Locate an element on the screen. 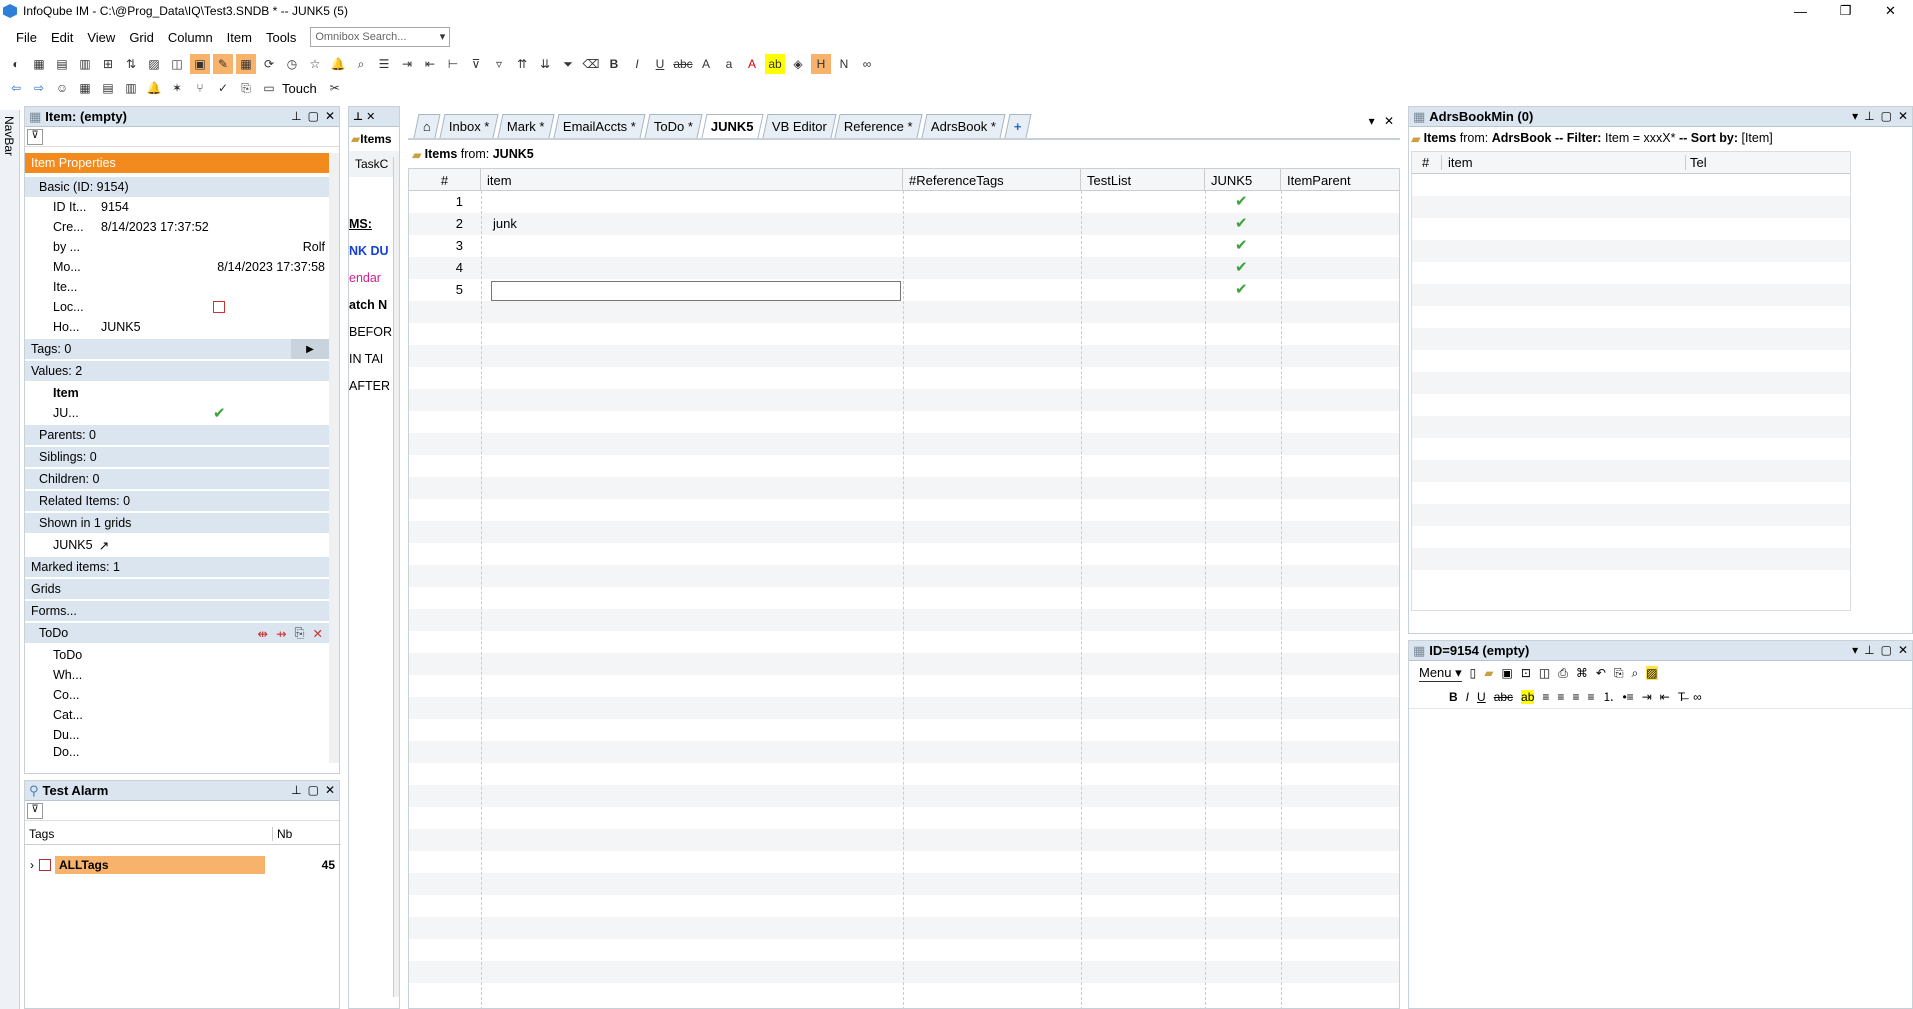 This screenshot has width=1913, height=1009. sort-icon: ⇅ is located at coordinates (131, 64).